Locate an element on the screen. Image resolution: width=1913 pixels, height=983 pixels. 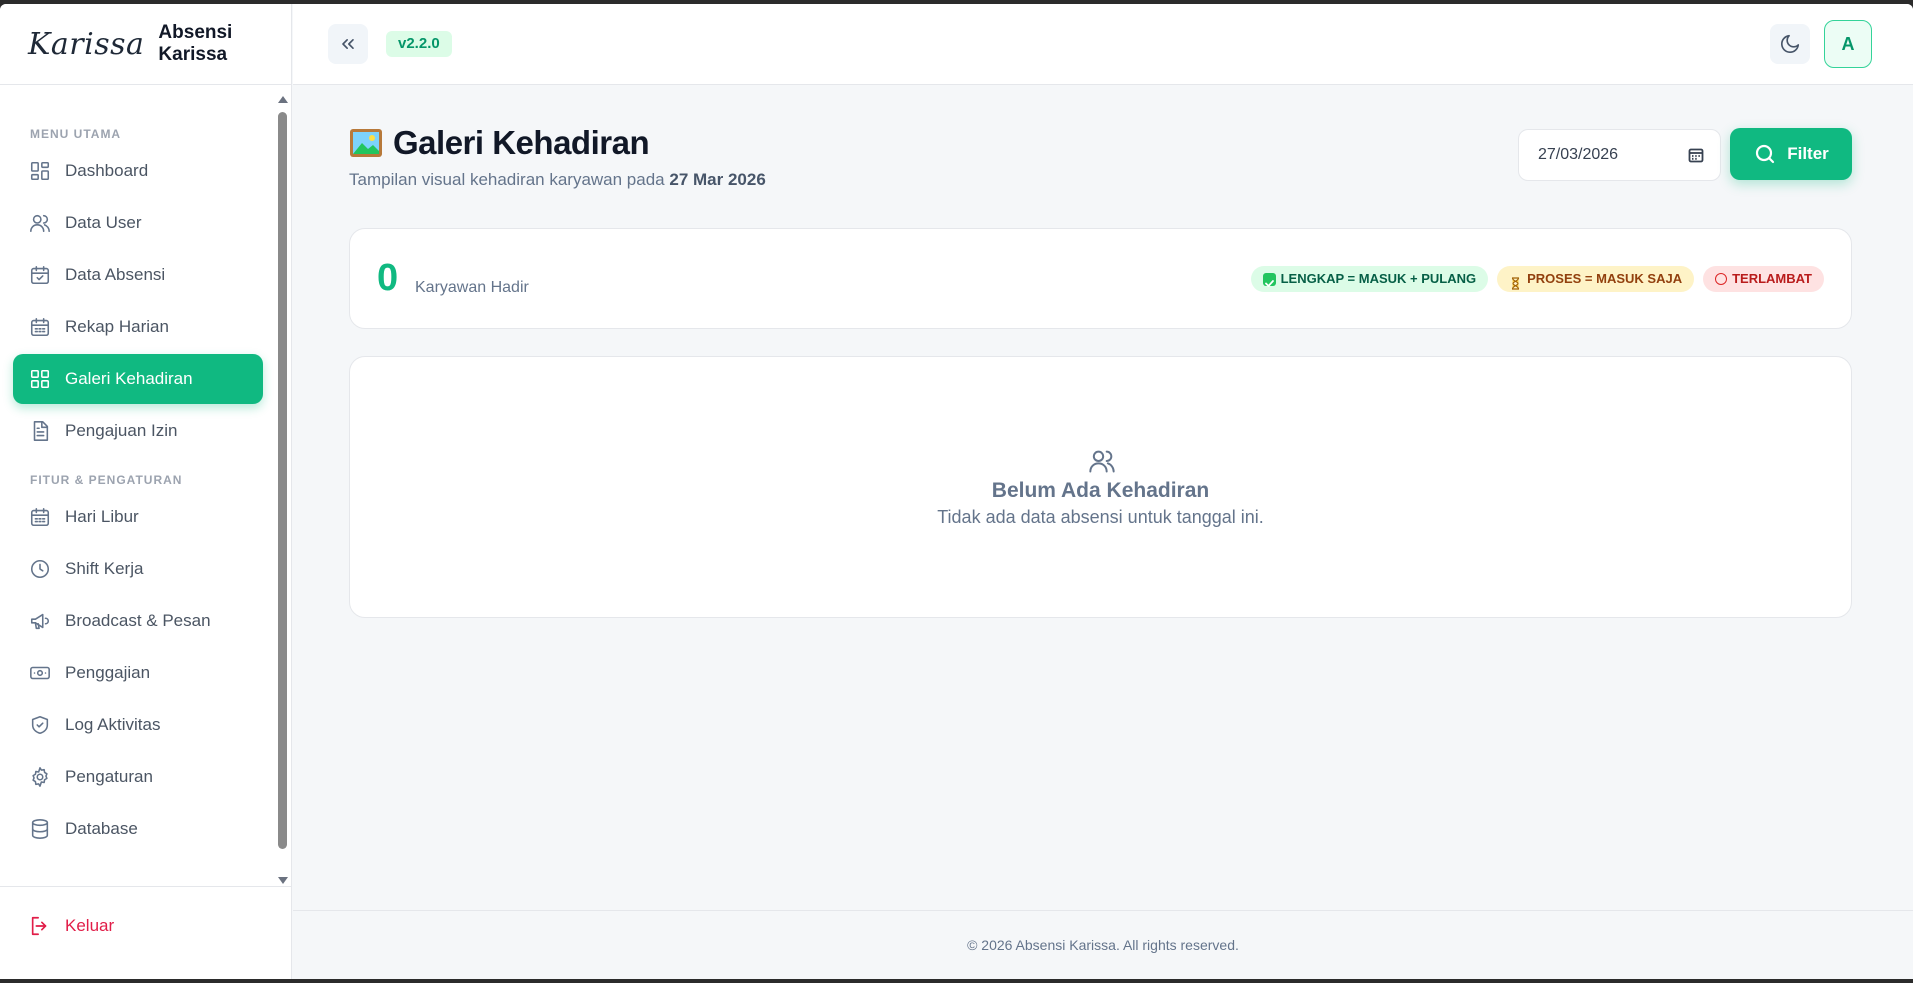
sidebar-item-log-aktivitas: Log Aktivitas is located at coordinates (138, 725).